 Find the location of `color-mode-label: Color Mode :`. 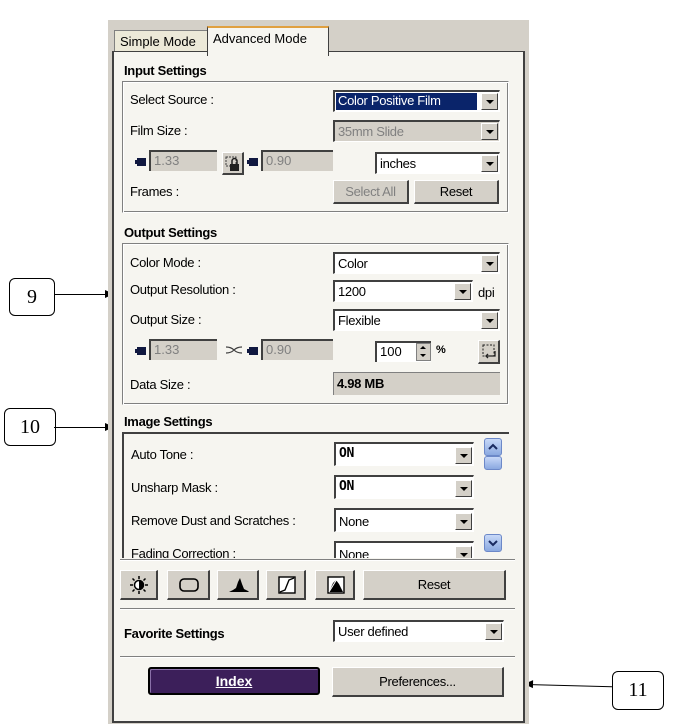

color-mode-label: Color Mode : is located at coordinates (165, 262).